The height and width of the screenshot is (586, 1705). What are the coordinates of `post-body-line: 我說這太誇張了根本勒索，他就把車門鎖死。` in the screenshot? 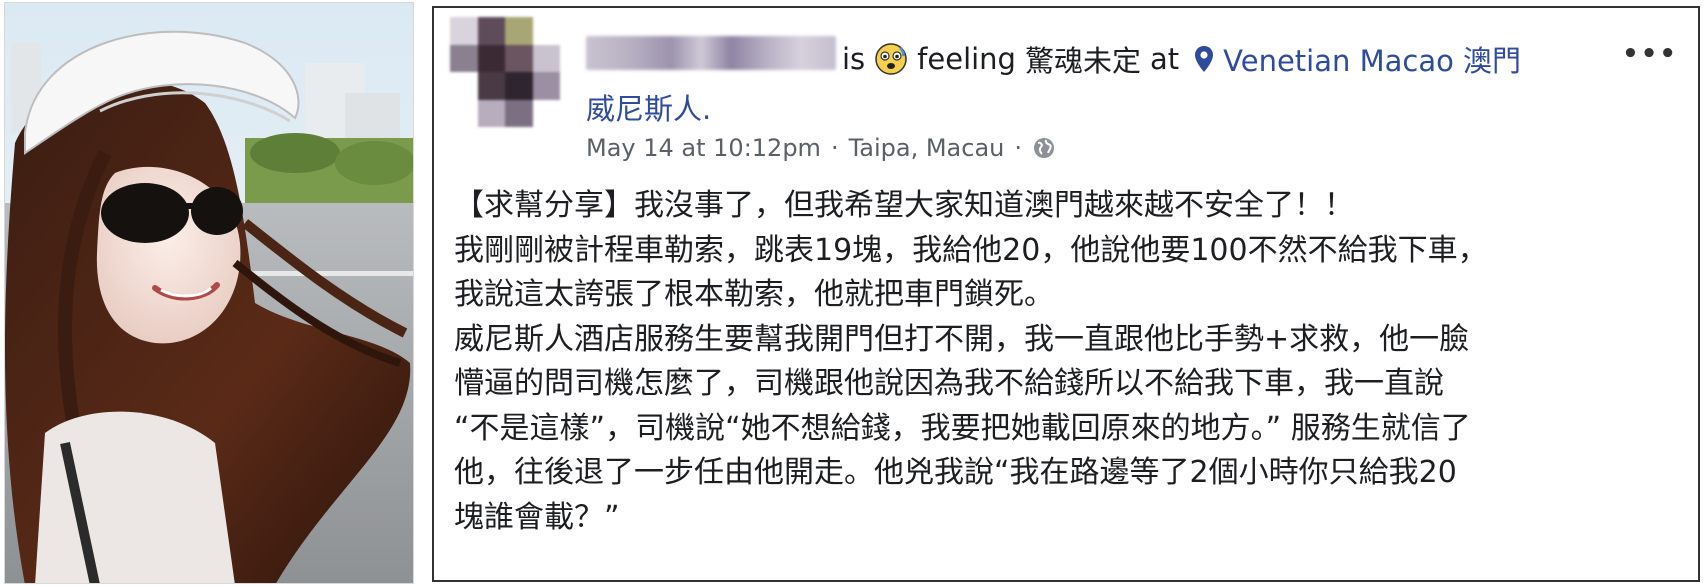 It's located at (754, 294).